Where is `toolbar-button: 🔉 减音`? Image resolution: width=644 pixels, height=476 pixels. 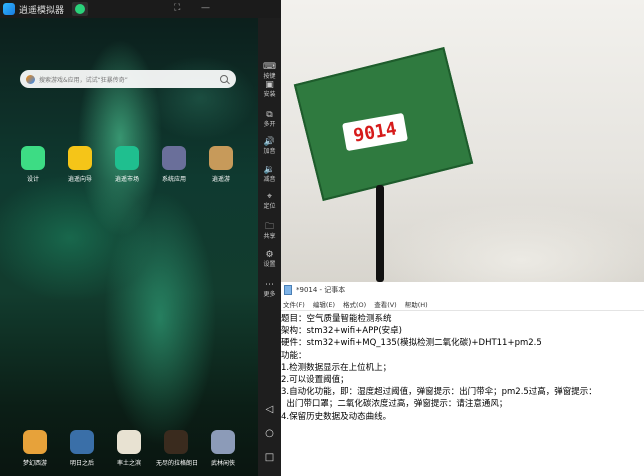 toolbar-button: 🔉 减音 is located at coordinates (269, 174).